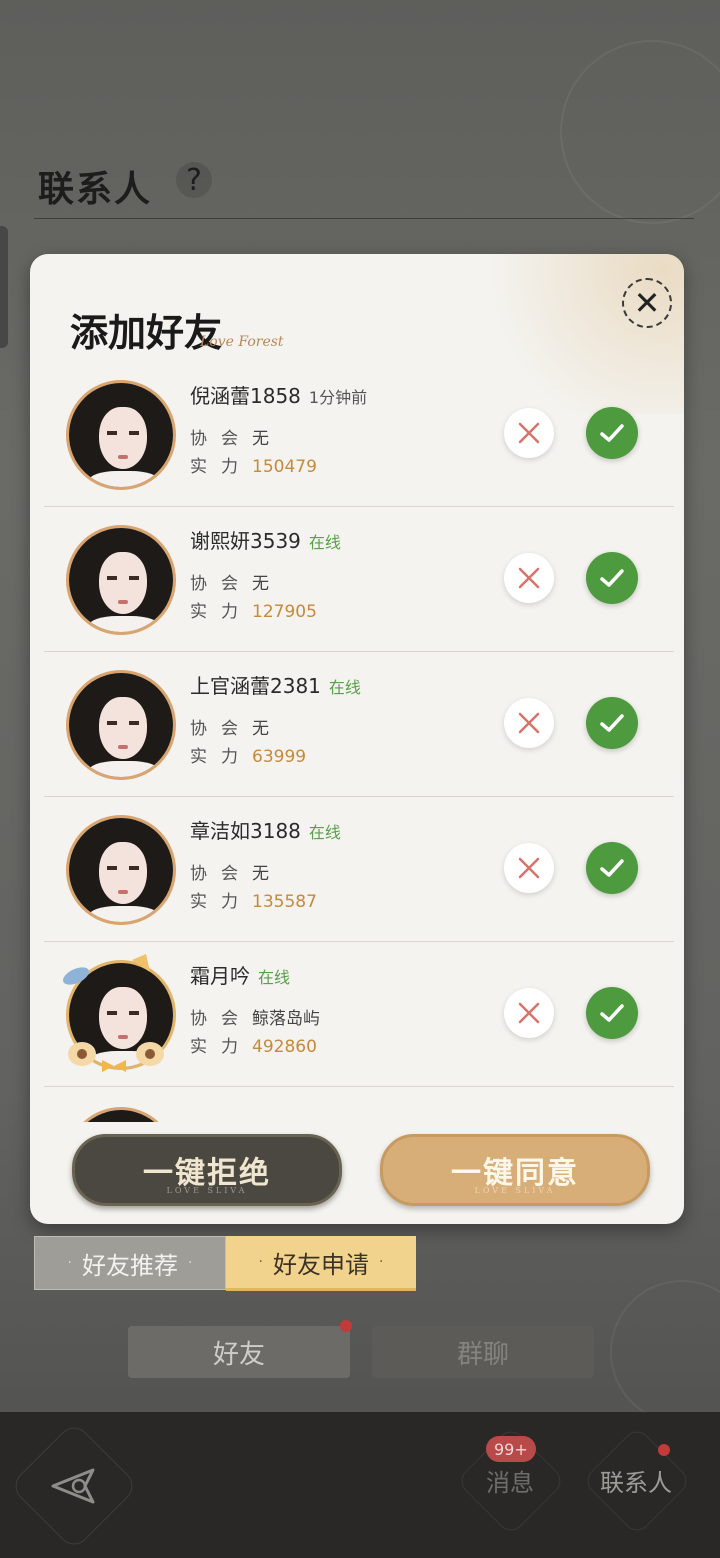  I want to click on side-panel-handle, so click(4, 287).